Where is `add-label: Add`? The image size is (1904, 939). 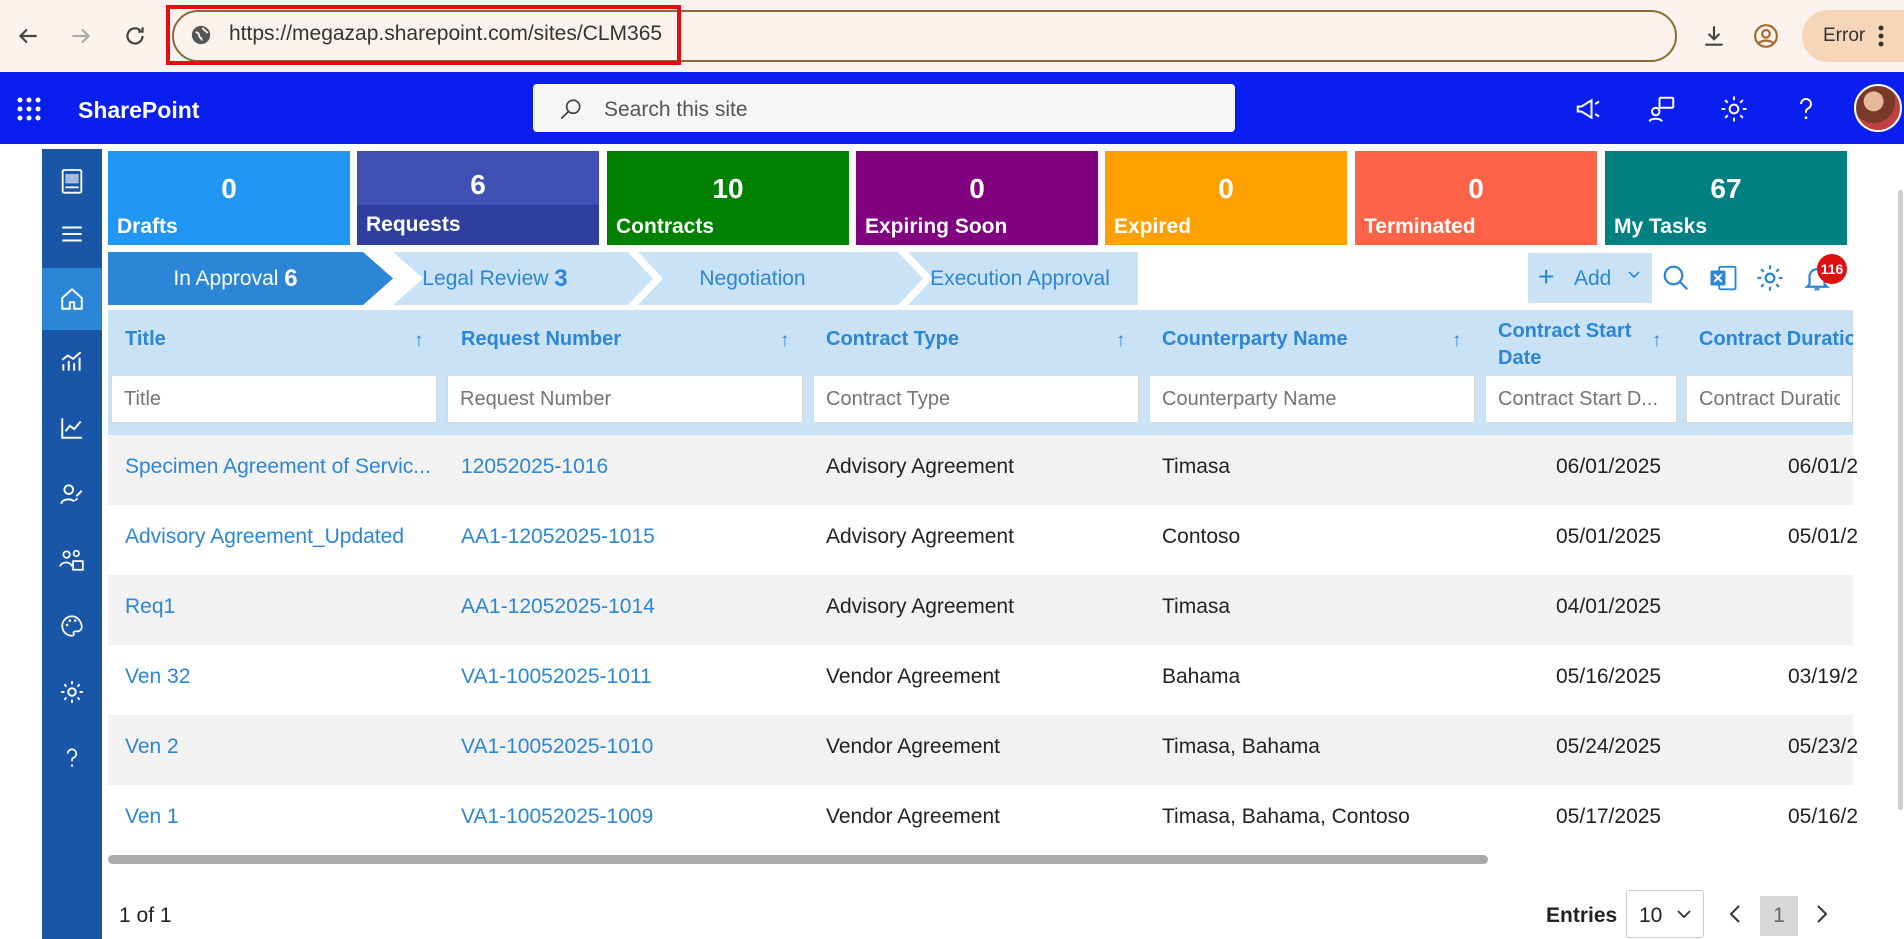
add-label: Add is located at coordinates (1593, 278).